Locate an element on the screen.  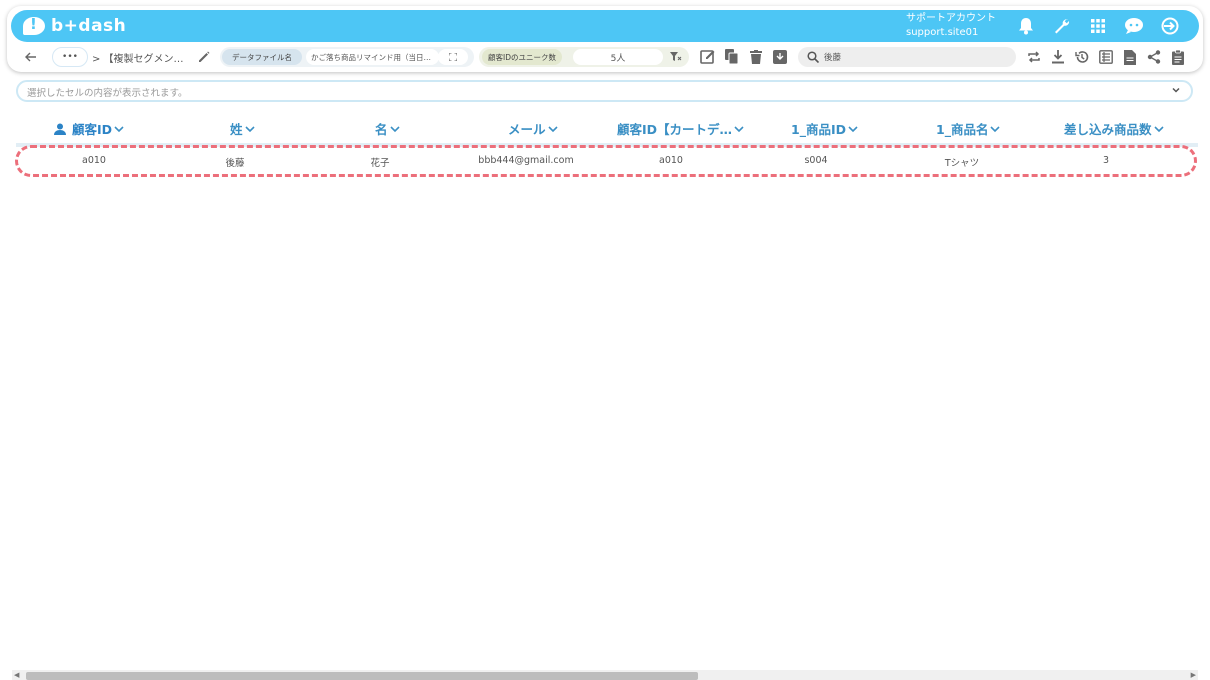
trash-icon is located at coordinates (756, 57).